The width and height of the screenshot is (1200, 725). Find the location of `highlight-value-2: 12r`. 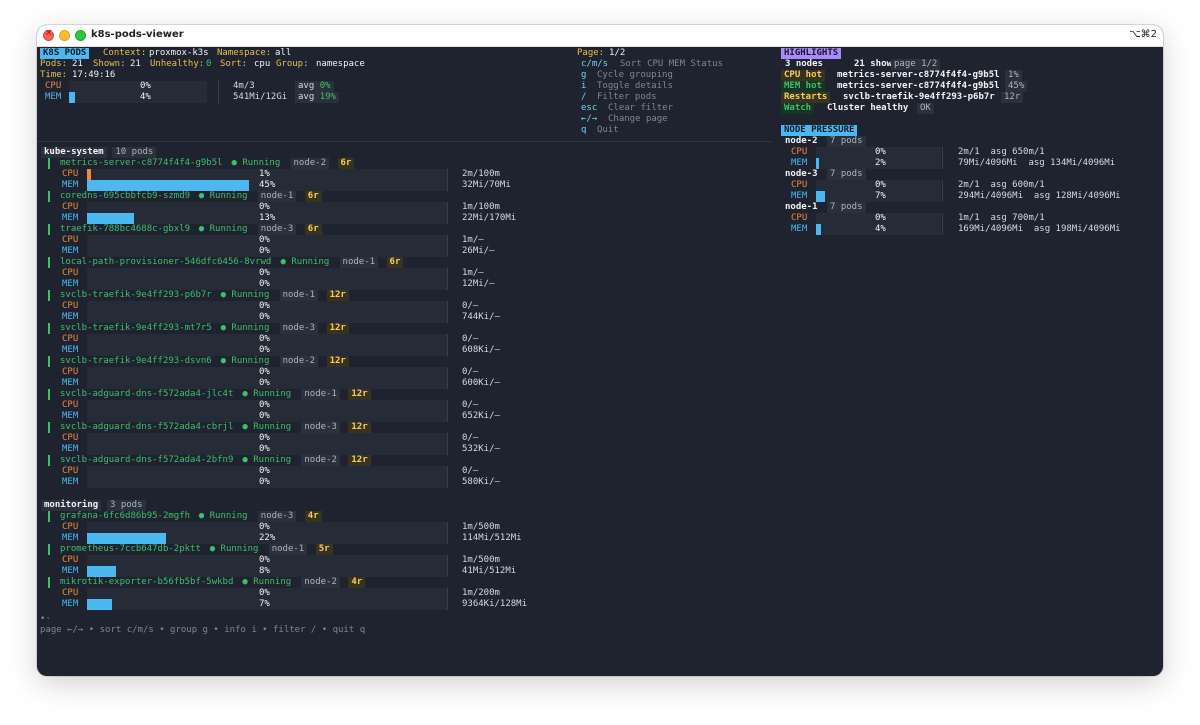

highlight-value-2: 12r is located at coordinates (1012, 97).